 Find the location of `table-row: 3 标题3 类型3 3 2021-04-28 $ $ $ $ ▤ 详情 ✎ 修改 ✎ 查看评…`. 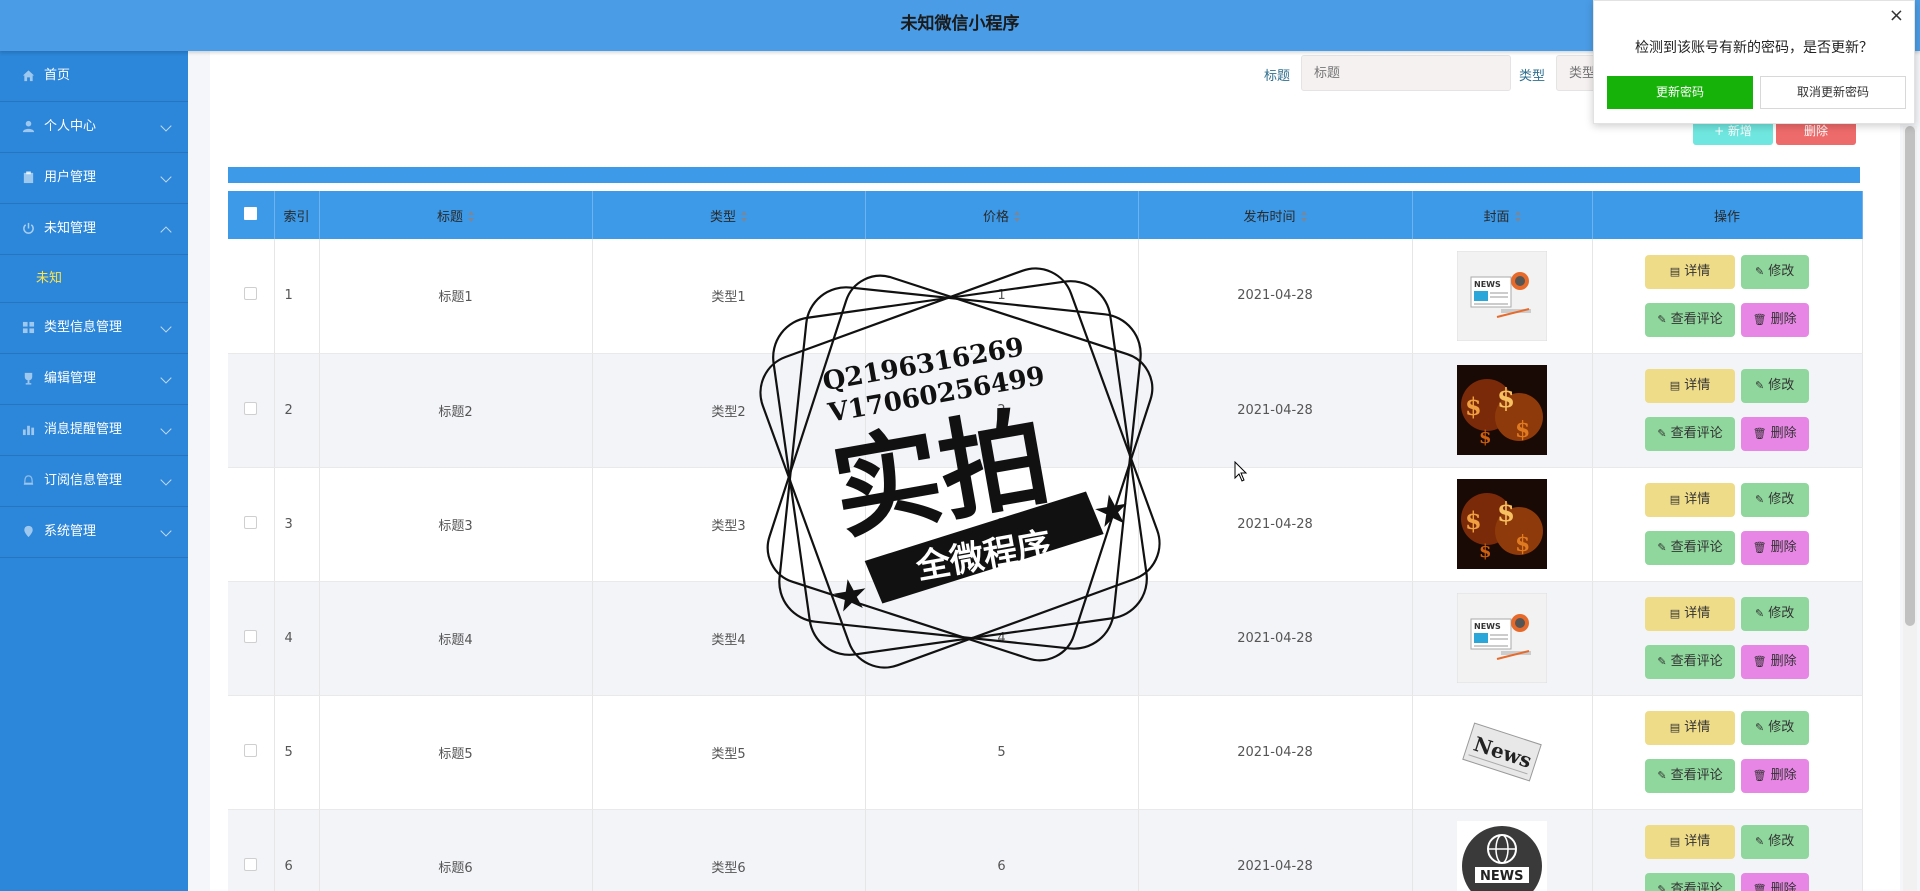

table-row: 3 标题3 类型3 3 2021-04-28 $ $ $ $ ▤ 详情 ✎ 修改 ✎ 查看评… is located at coordinates (1045, 524).